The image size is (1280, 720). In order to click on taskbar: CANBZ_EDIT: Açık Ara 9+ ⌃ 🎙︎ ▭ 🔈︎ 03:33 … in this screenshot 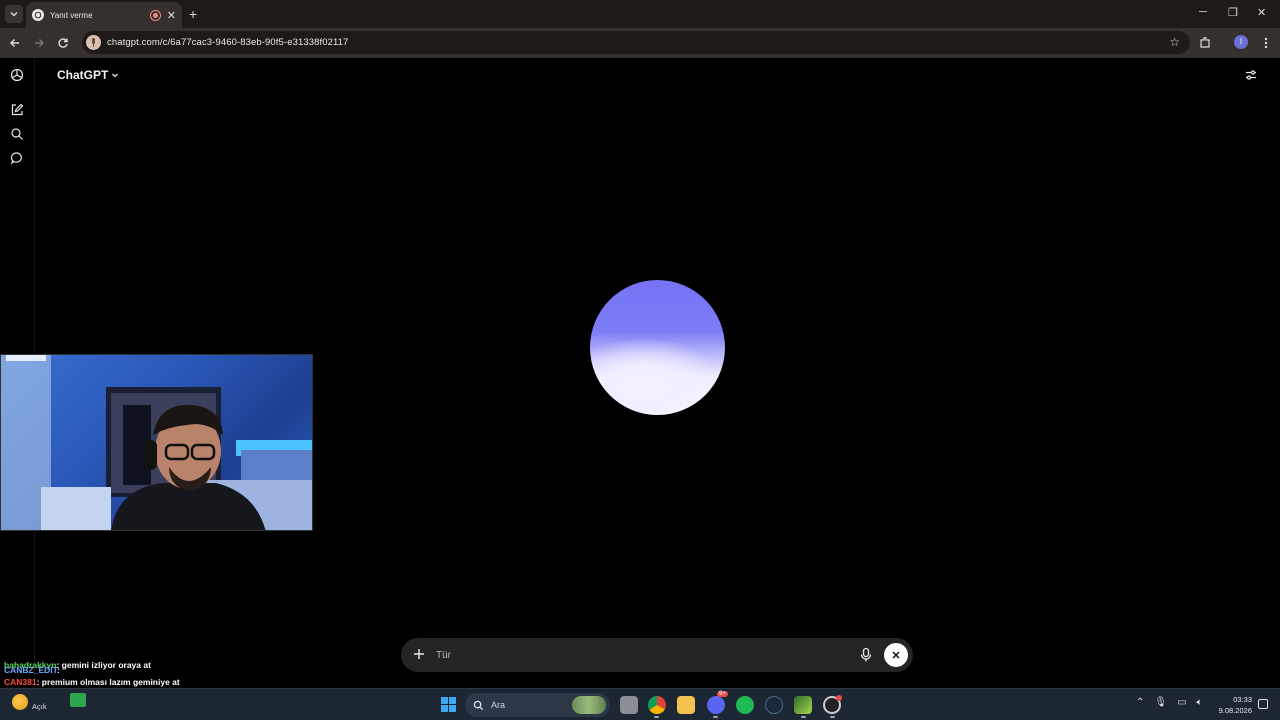, I will do `click(640, 692)`.